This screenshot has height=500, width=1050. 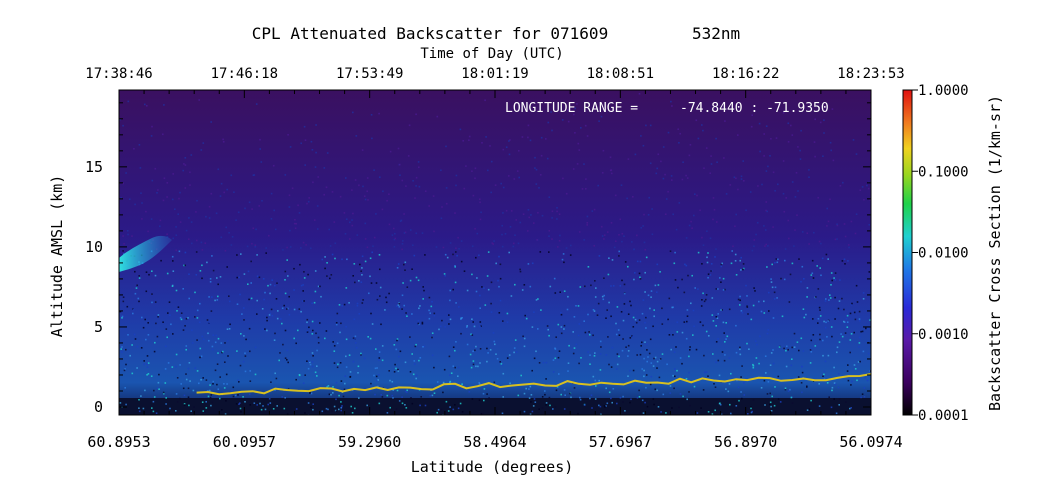 What do you see at coordinates (94, 247) in the screenshot?
I see `y-tick-label: 10` at bounding box center [94, 247].